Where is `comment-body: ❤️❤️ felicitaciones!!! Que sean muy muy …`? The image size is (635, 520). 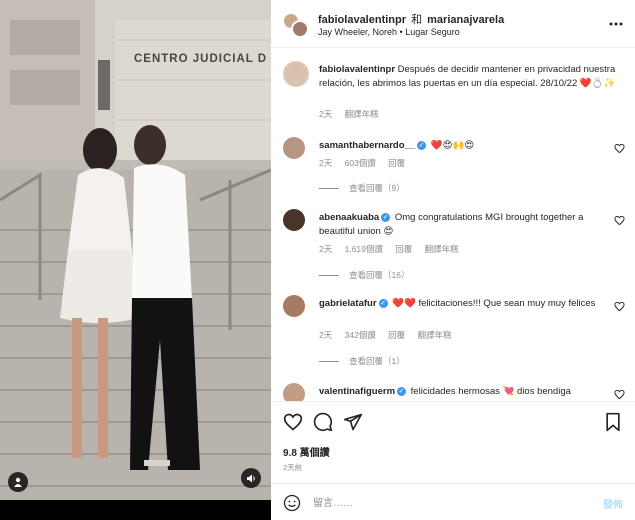 comment-body: ❤️❤️ felicitaciones!!! Que sean muy muy … is located at coordinates (494, 303).